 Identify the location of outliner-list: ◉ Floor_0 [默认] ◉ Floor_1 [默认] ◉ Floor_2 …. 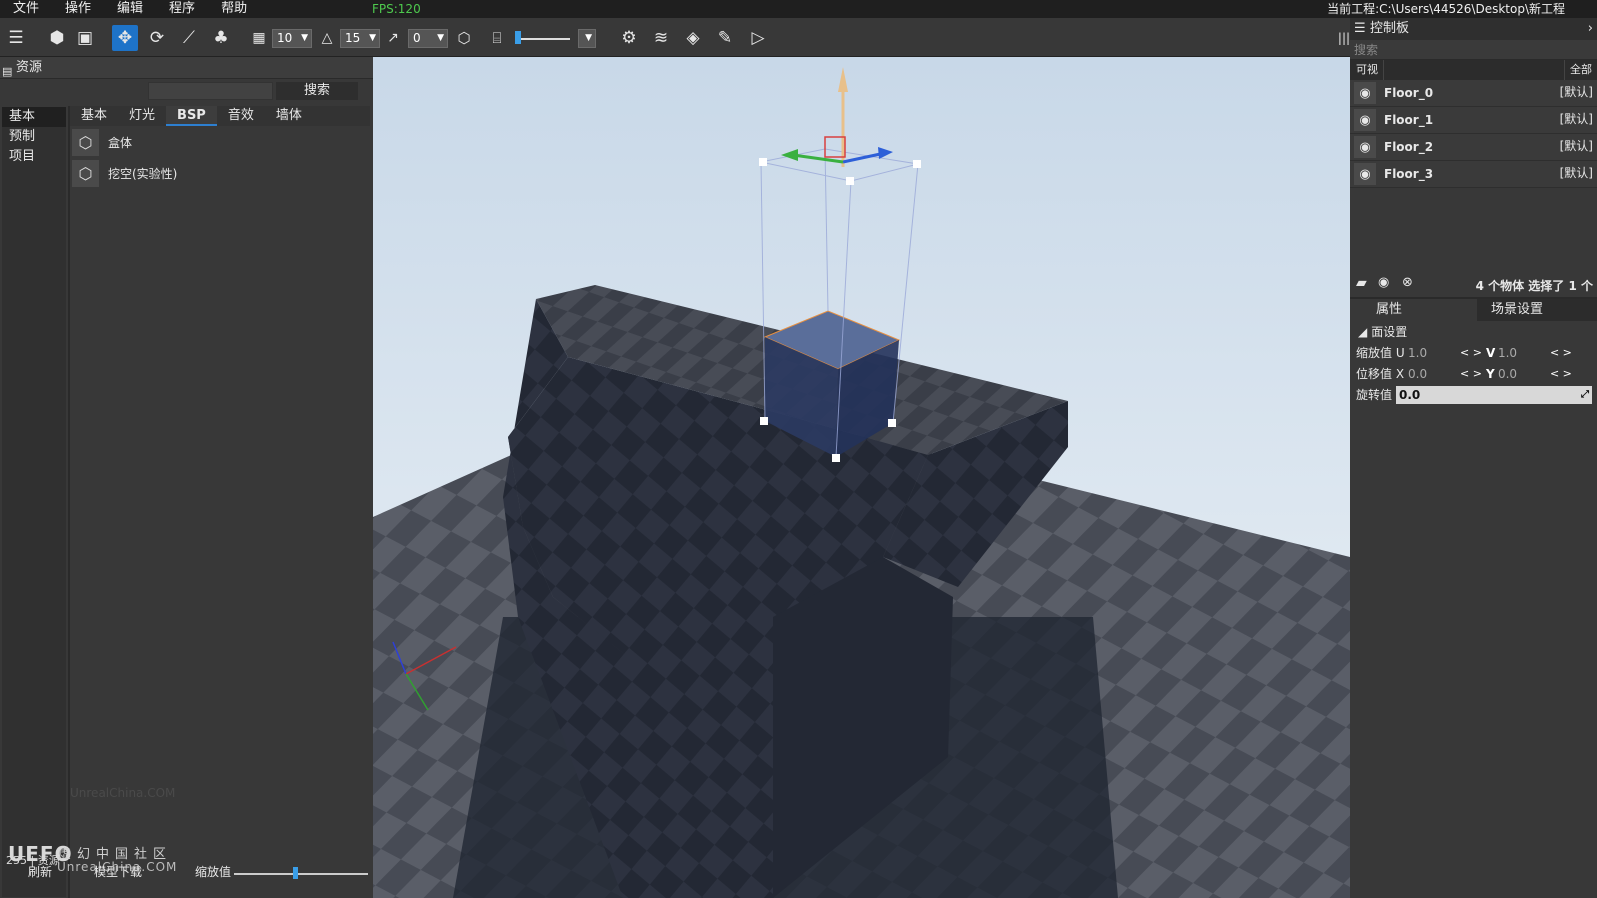
(1473, 134).